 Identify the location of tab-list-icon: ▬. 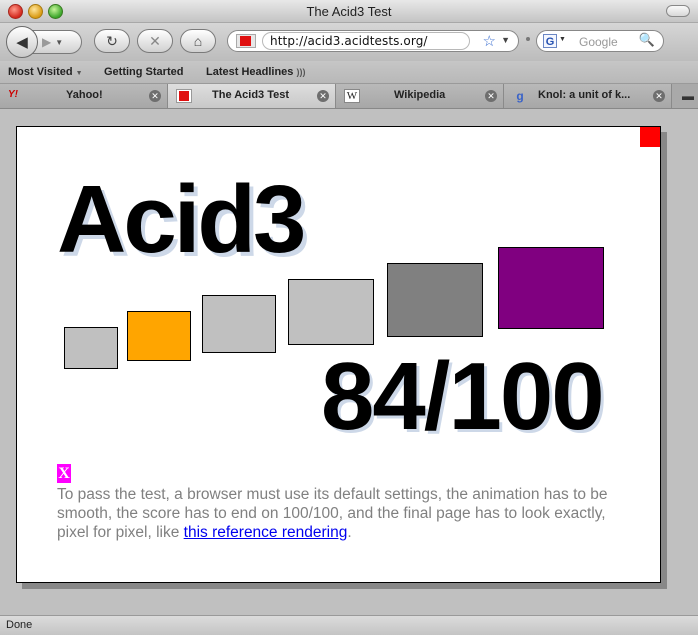
(688, 96).